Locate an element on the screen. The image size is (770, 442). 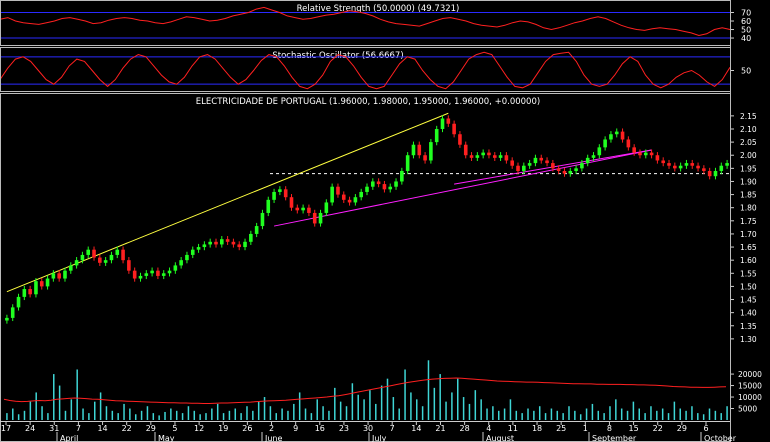
price-tick-label-14: 1.45 is located at coordinates (748, 300).